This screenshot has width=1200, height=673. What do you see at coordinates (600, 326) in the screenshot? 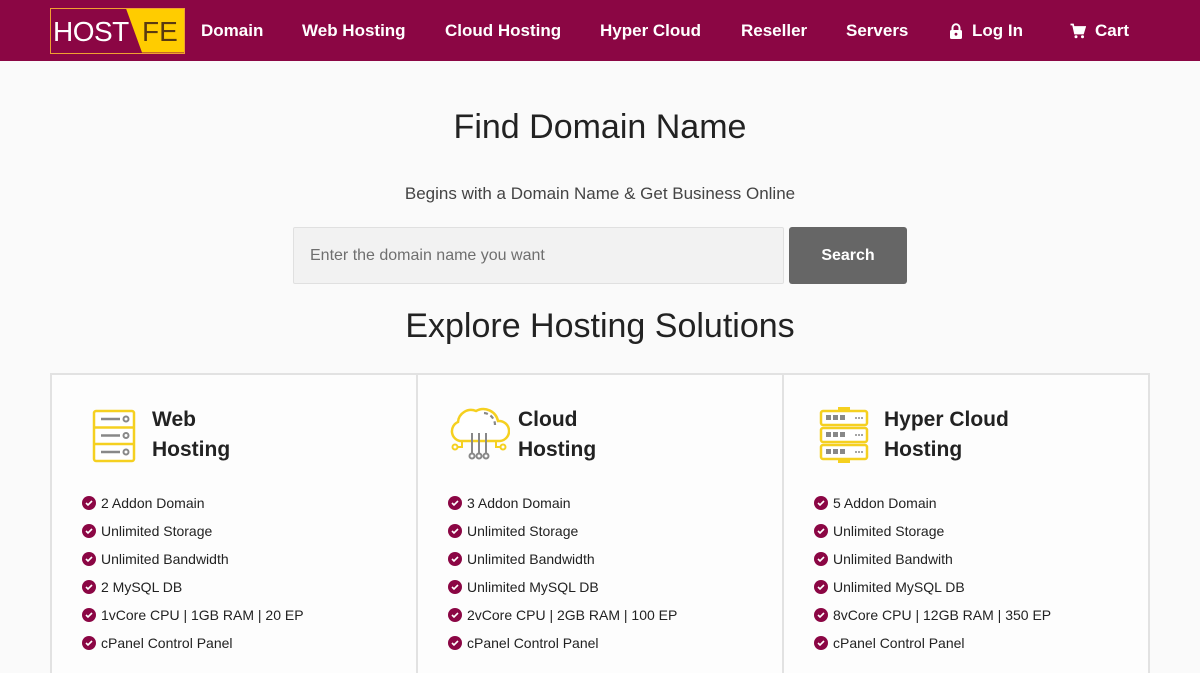
I see `section-title-explore: Explore Hosting Solutions` at bounding box center [600, 326].